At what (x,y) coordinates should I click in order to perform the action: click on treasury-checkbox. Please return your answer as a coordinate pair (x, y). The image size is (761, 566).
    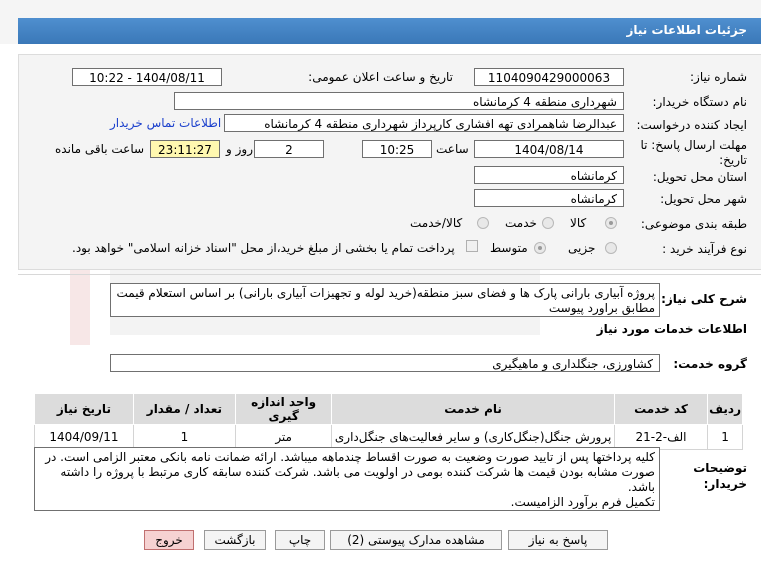
    Looking at the image, I should click on (472, 246).